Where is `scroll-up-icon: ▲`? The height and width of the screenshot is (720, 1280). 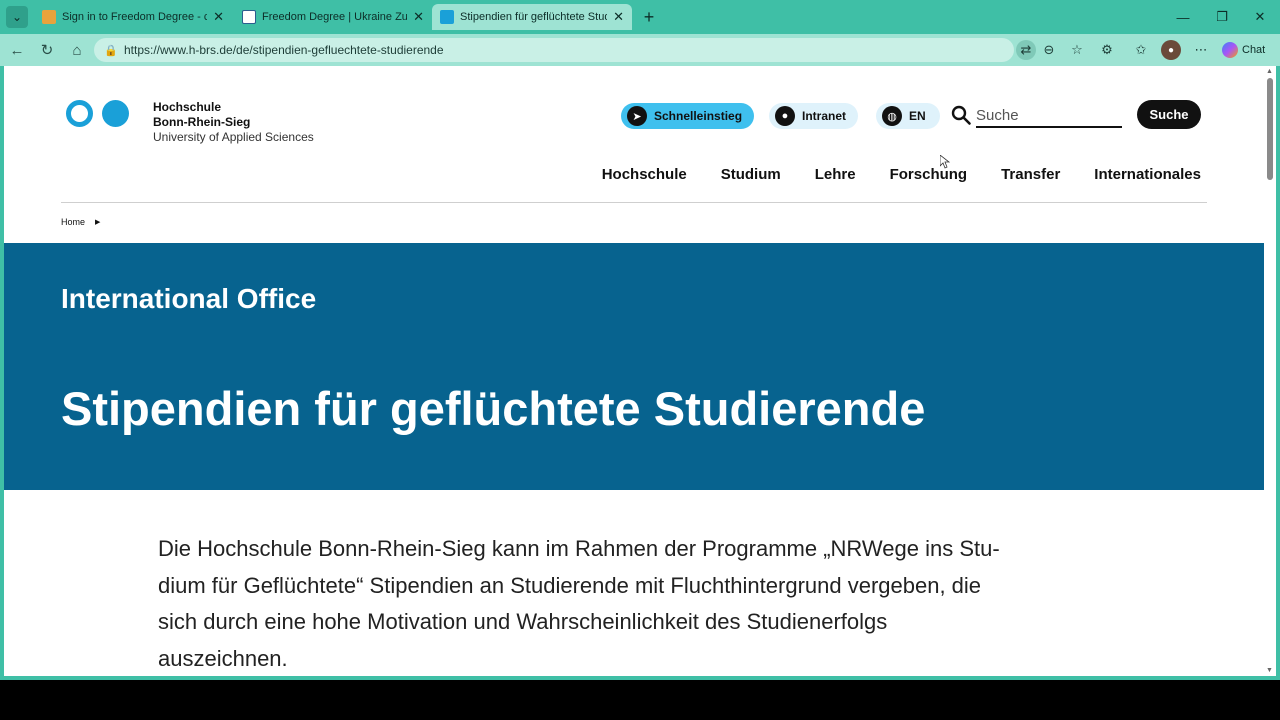
scroll-up-icon: ▲ is located at coordinates (1269, 71).